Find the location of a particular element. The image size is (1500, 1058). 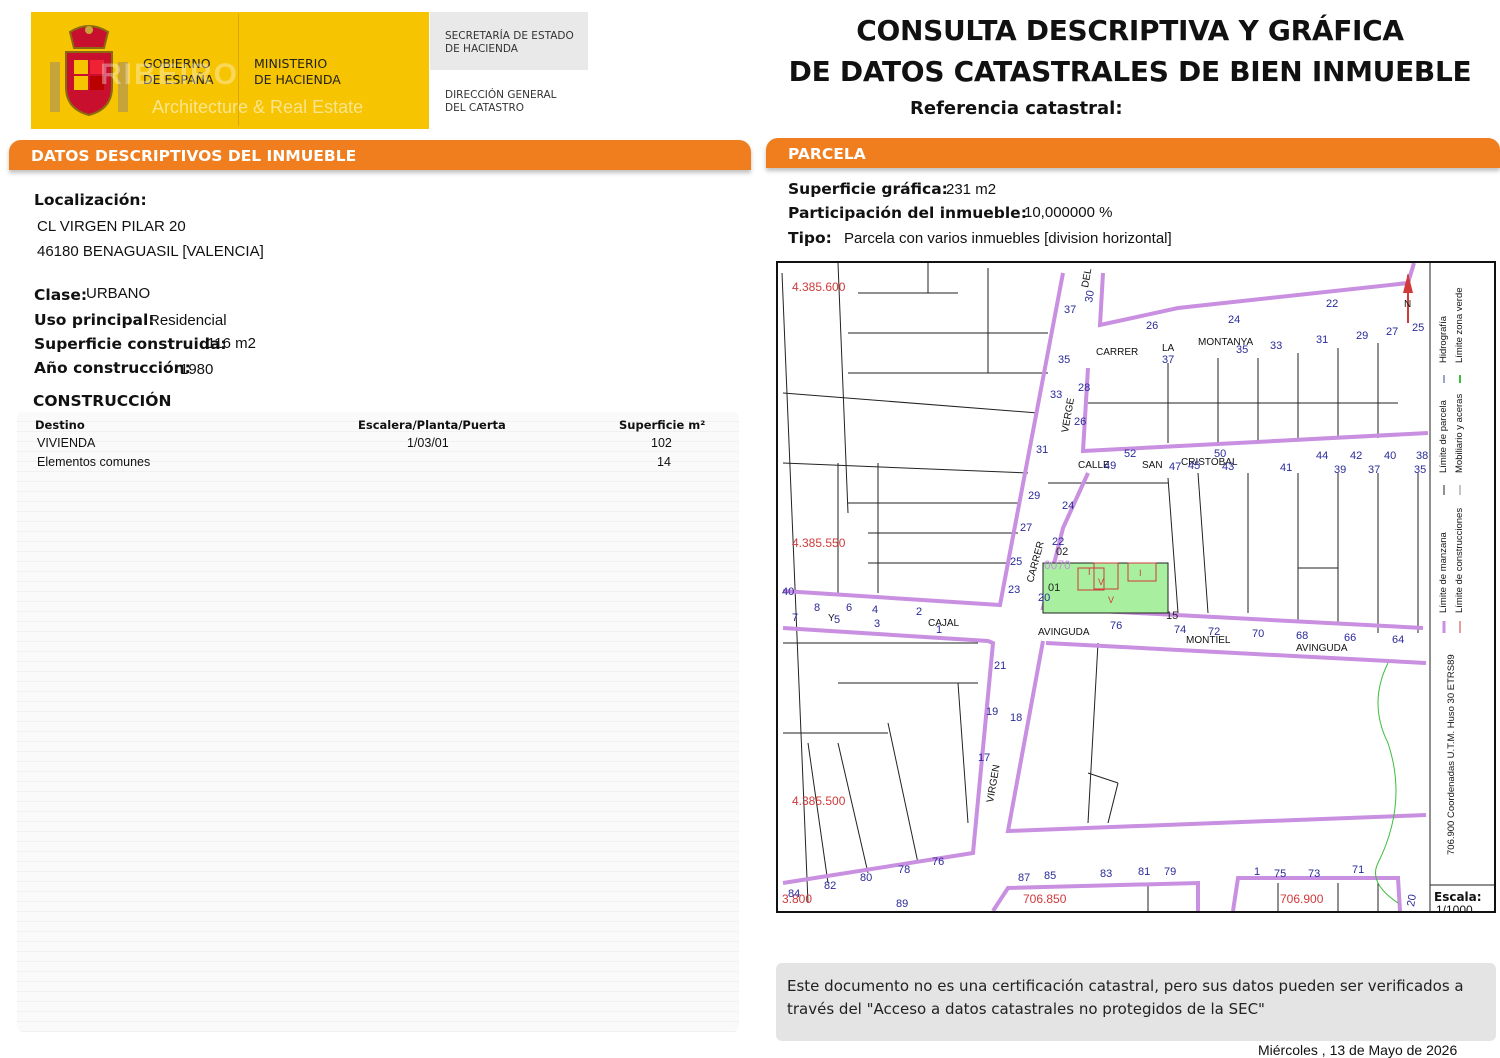

map-number: 83 is located at coordinates (1106, 874).